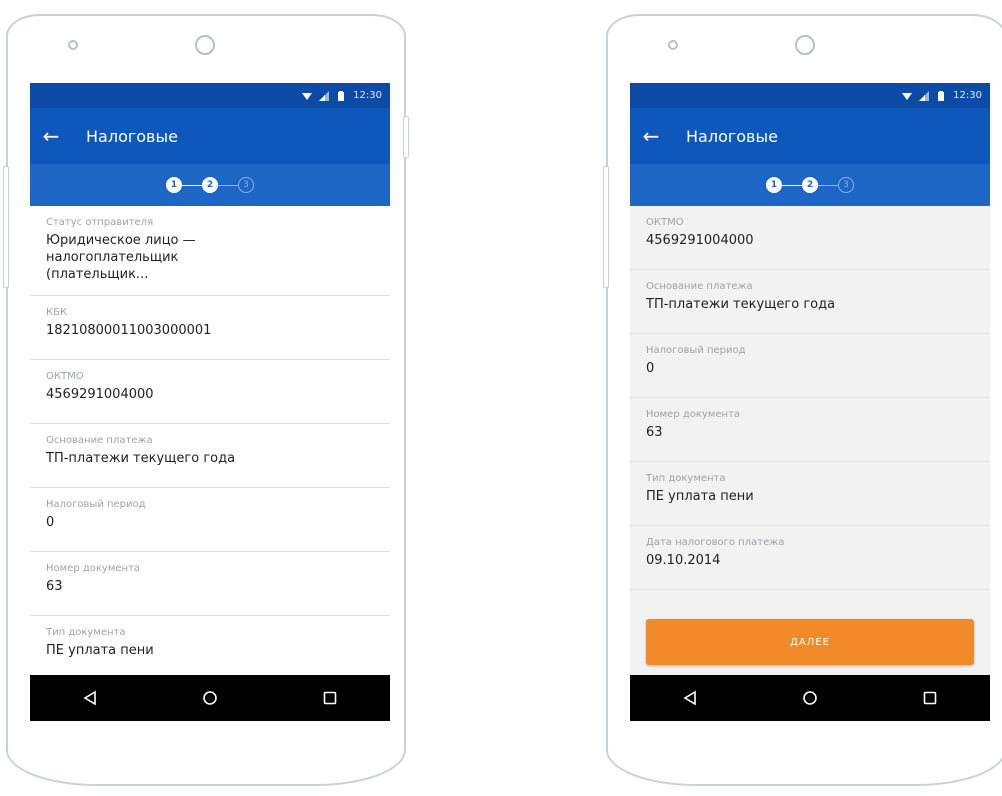 This screenshot has height=796, width=1002. What do you see at coordinates (683, 560) in the screenshot?
I see `field-value: 09.10.2014` at bounding box center [683, 560].